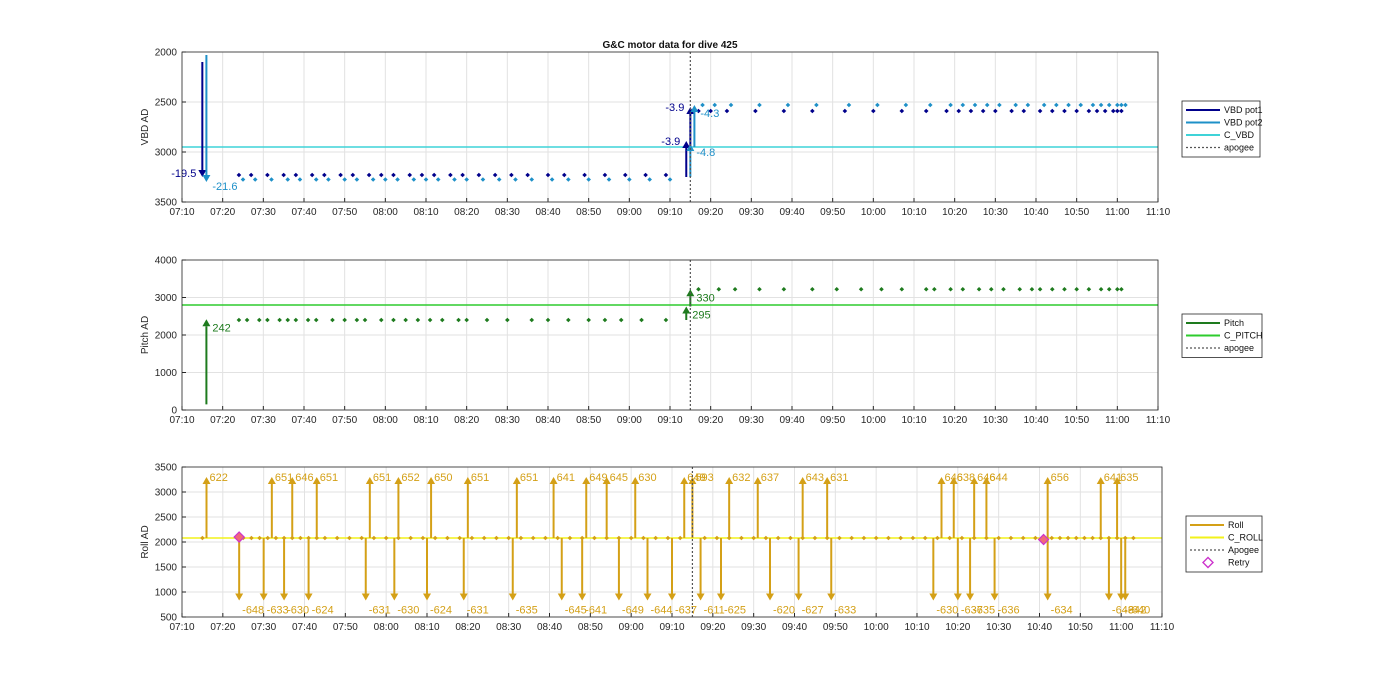 Image resolution: width=1400 pixels, height=693 pixels. What do you see at coordinates (670, 142) in the screenshot?
I see `move-label: -3.9` at bounding box center [670, 142].